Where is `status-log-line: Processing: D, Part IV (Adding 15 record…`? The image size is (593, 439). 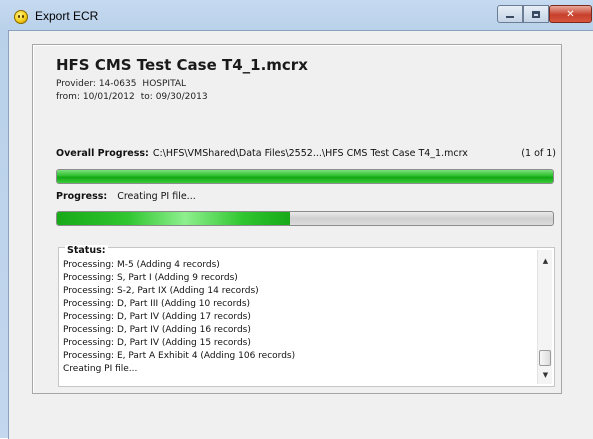 status-log-line: Processing: D, Part IV (Adding 15 record… is located at coordinates (157, 343).